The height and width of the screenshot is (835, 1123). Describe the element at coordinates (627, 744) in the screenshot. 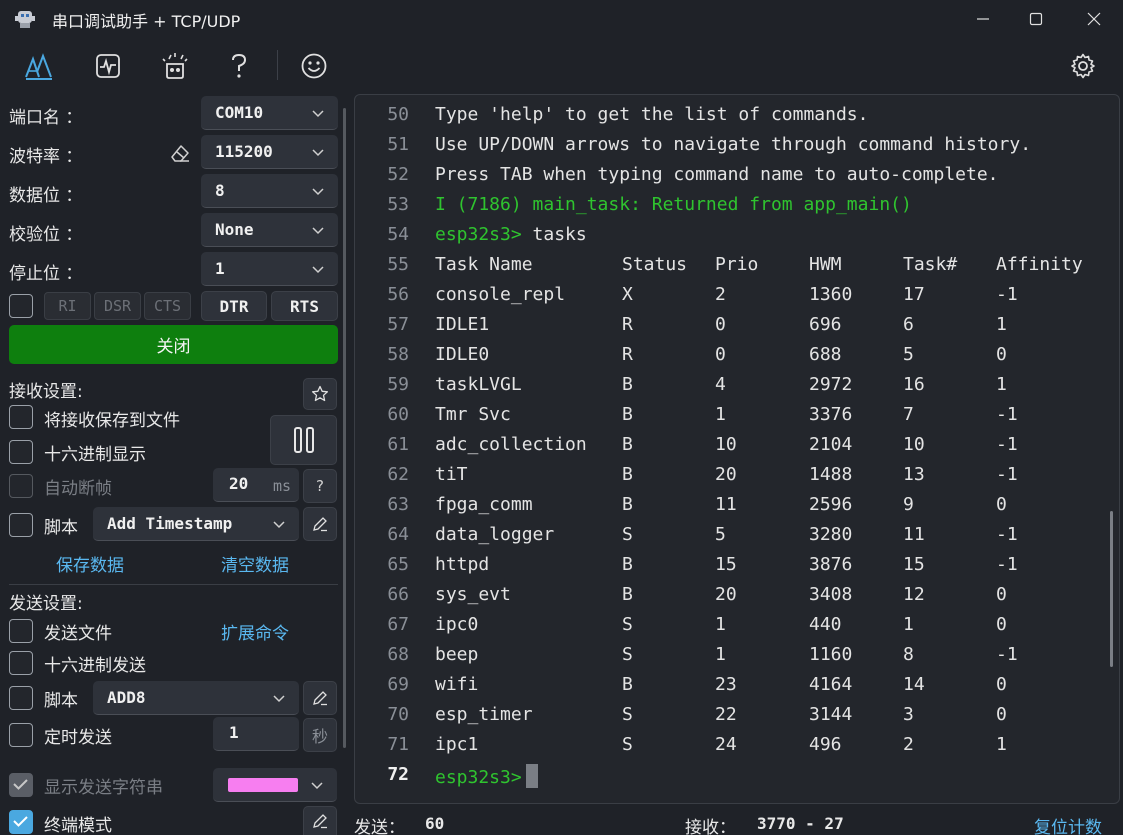

I see `table-cell: S` at that location.